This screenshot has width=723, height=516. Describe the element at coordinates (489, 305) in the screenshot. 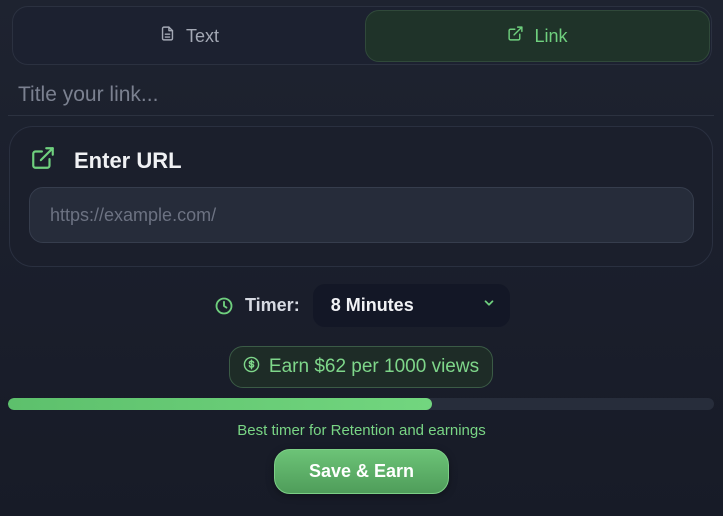

I see `chevron-down-icon` at that location.